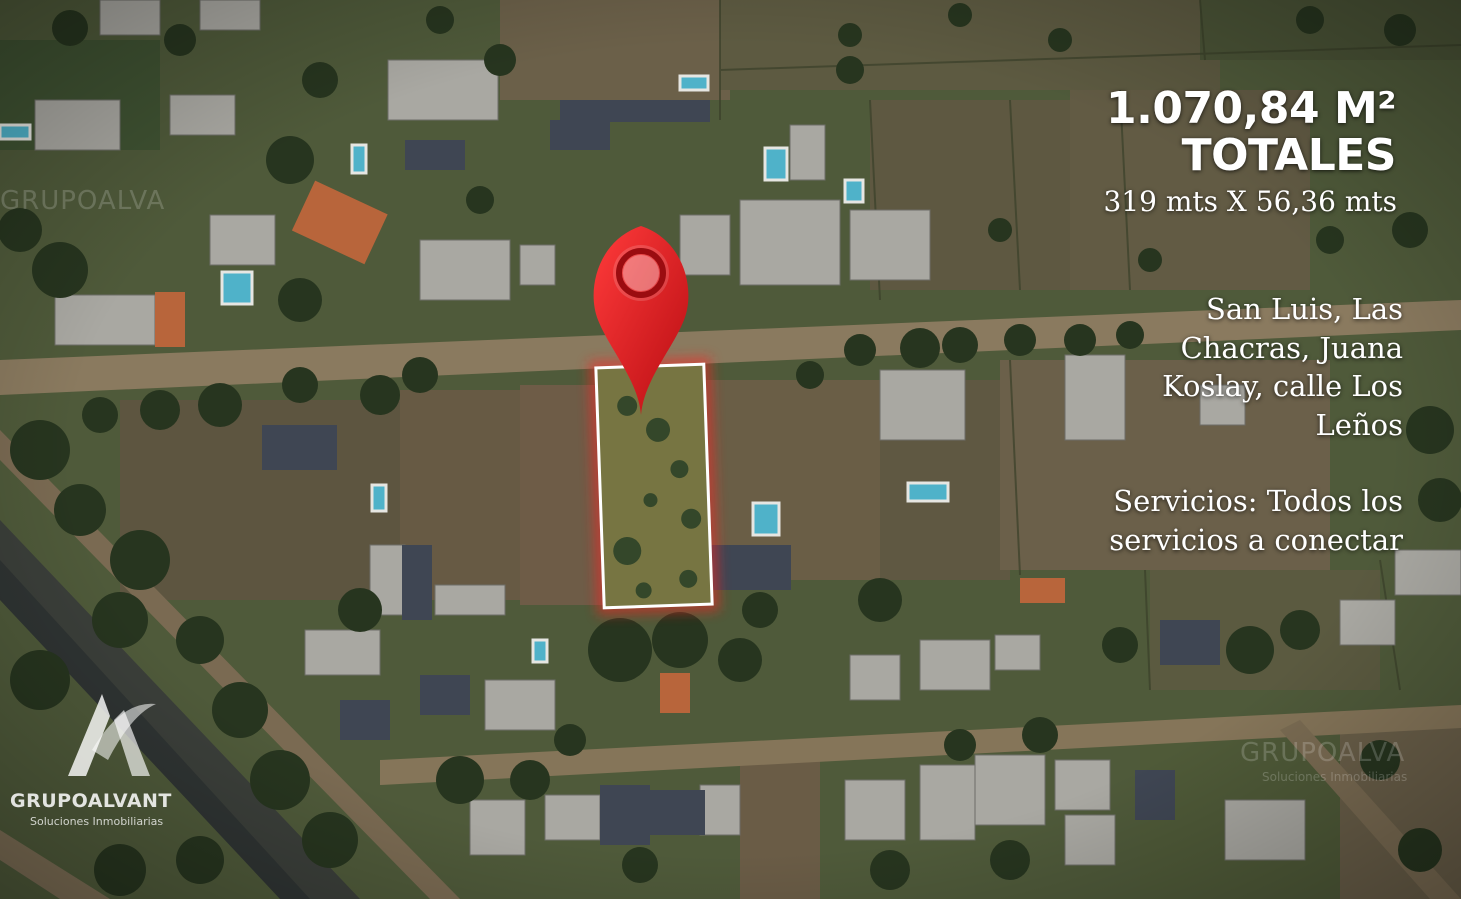 The height and width of the screenshot is (899, 1461). What do you see at coordinates (97, 821) in the screenshot?
I see `brand-tagline: Soluciones Inmobiliarias` at bounding box center [97, 821].